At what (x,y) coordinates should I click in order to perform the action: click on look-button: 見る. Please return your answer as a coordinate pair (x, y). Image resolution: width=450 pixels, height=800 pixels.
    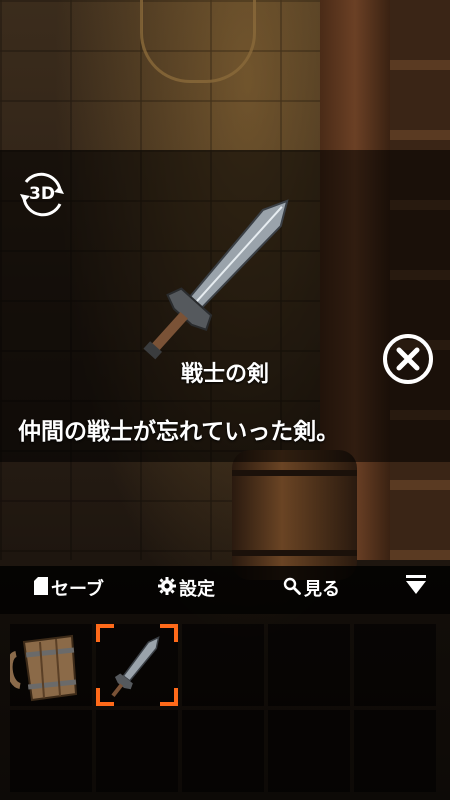
    Looking at the image, I should click on (311, 590).